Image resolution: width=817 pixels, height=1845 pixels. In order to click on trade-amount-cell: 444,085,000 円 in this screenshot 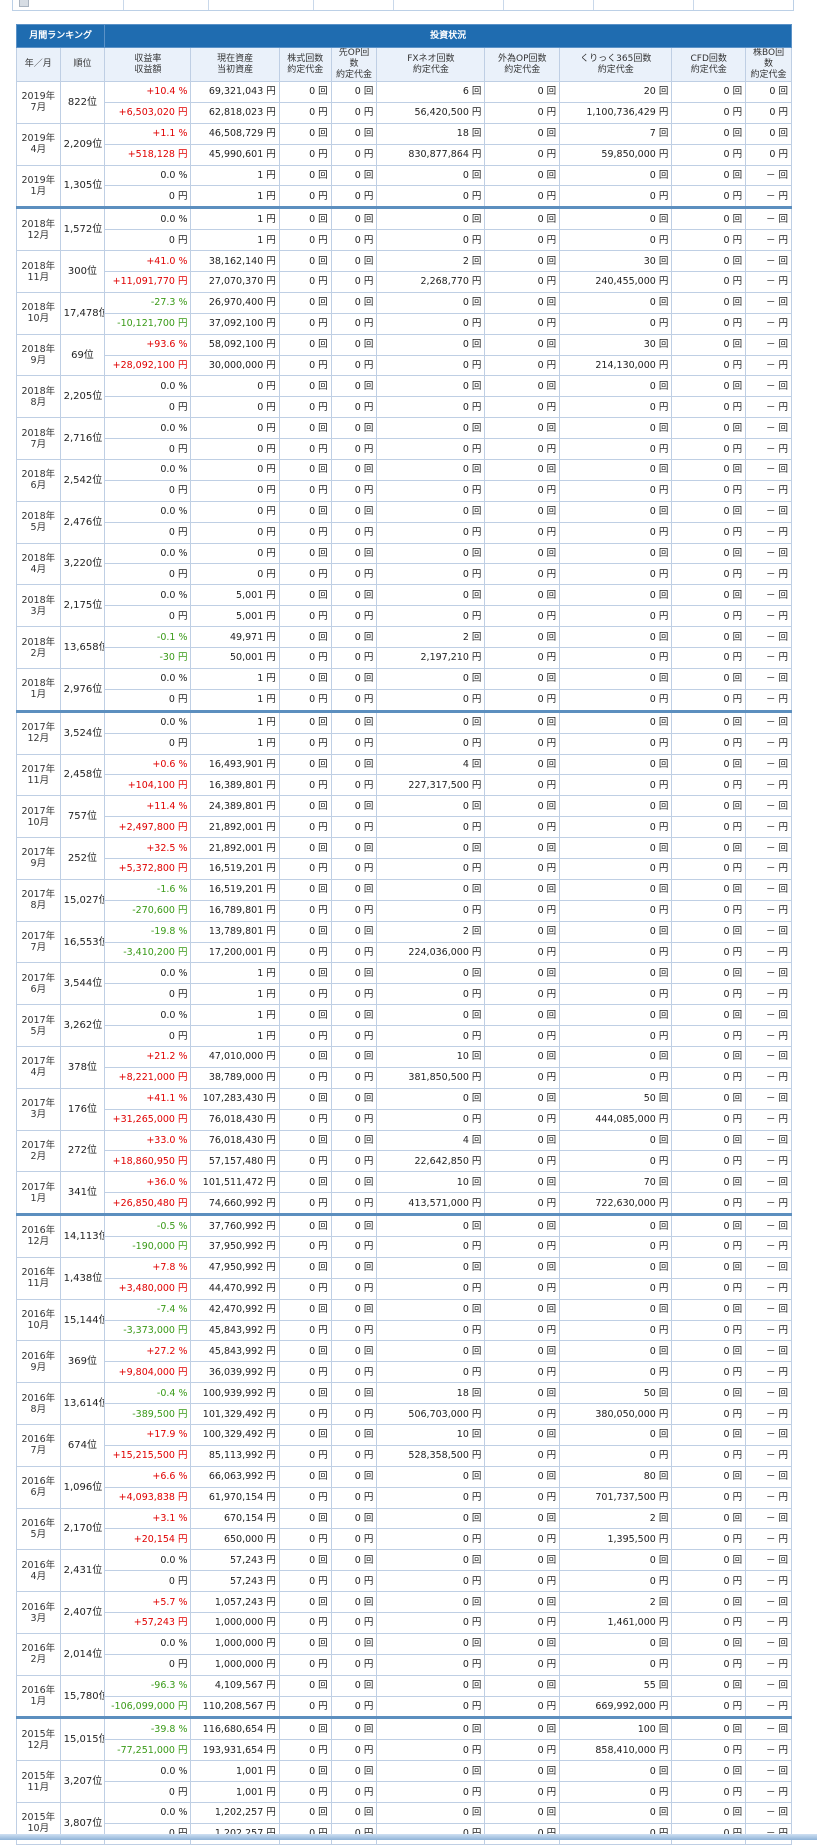, I will do `click(616, 1119)`.